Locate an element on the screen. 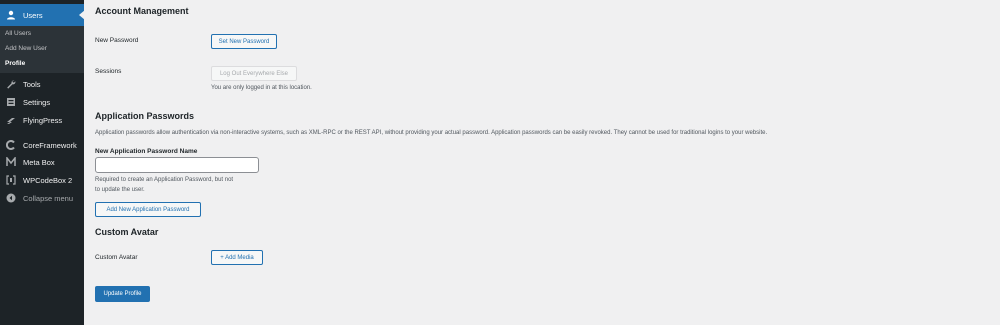  submenu-profile: Profile is located at coordinates (15, 63).